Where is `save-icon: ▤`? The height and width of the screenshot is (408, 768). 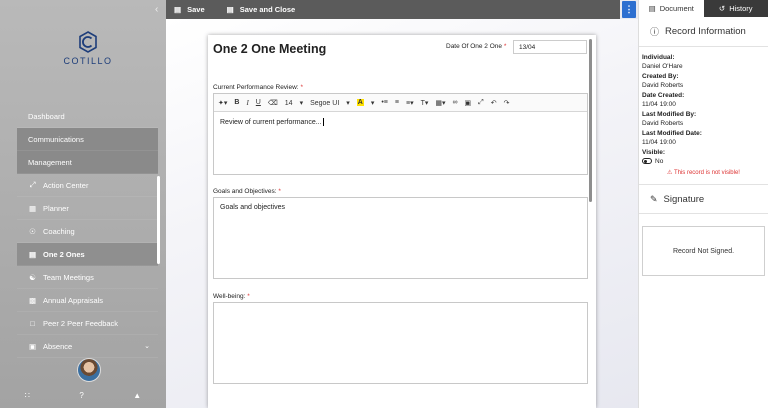 save-icon: ▤ is located at coordinates (178, 9).